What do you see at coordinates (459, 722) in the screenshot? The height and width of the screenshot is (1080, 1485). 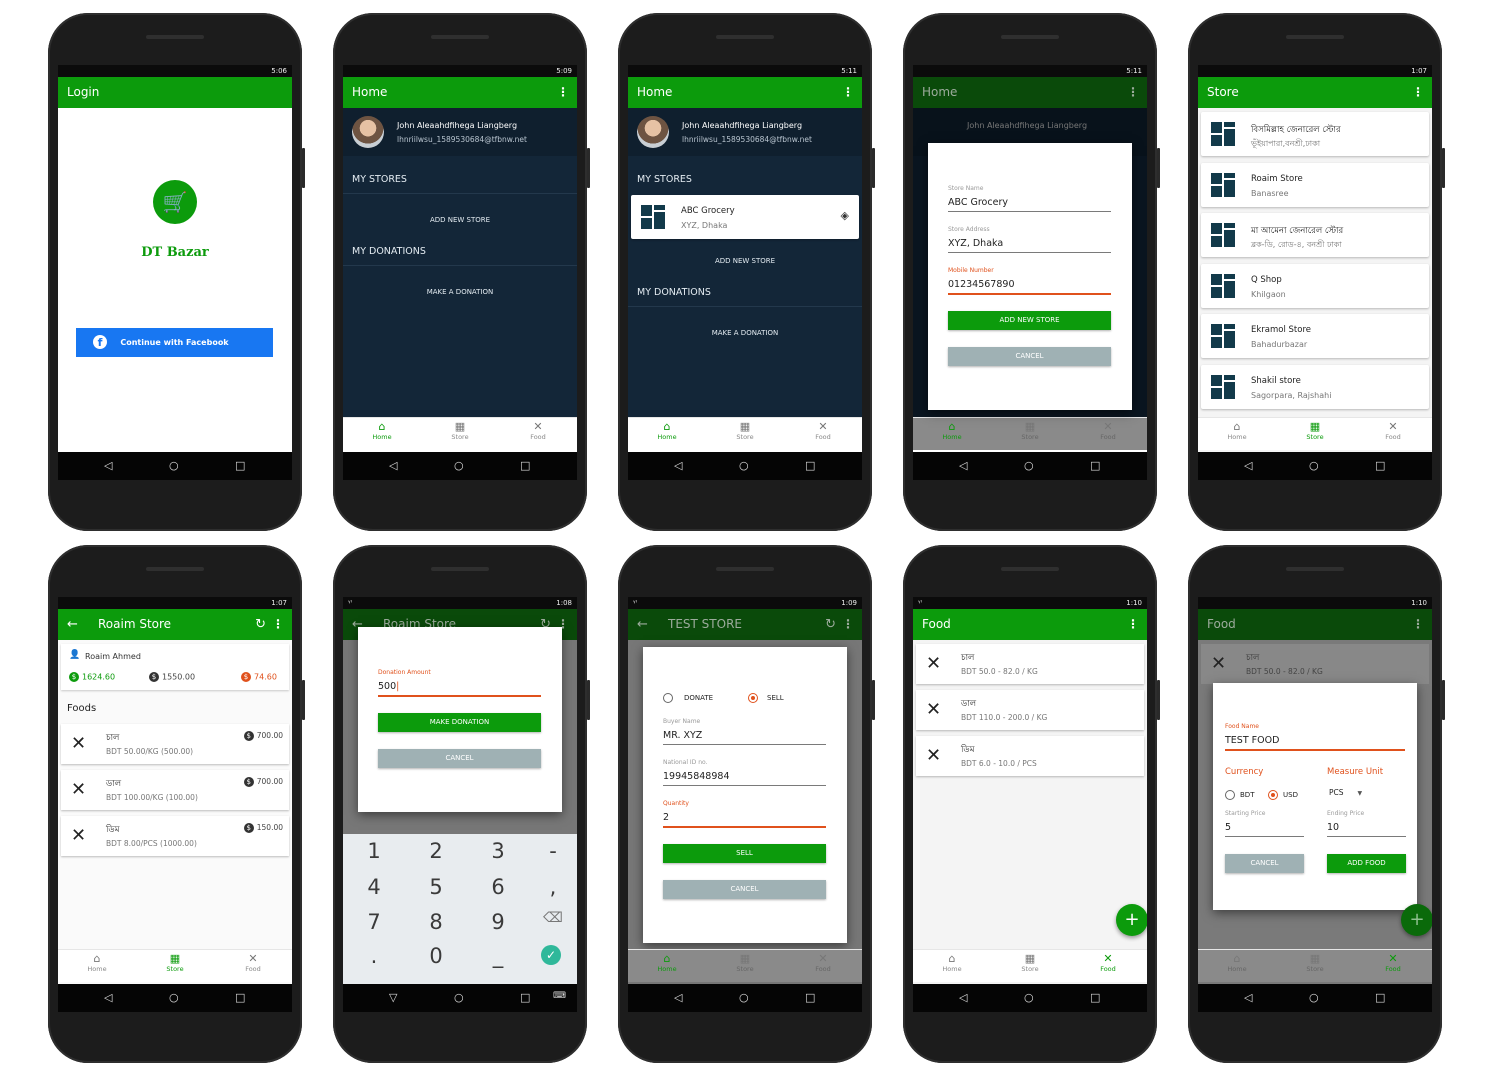 I see `make-donation-button: MAKE DONATION` at bounding box center [459, 722].